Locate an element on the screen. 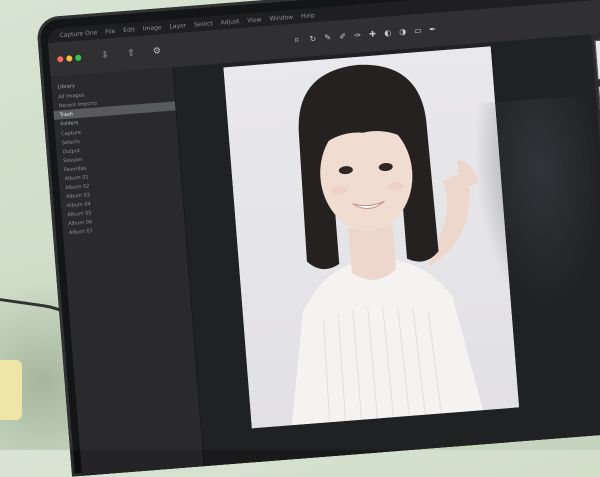 The height and width of the screenshot is (477, 600). clone-icon: ◐ is located at coordinates (388, 33).